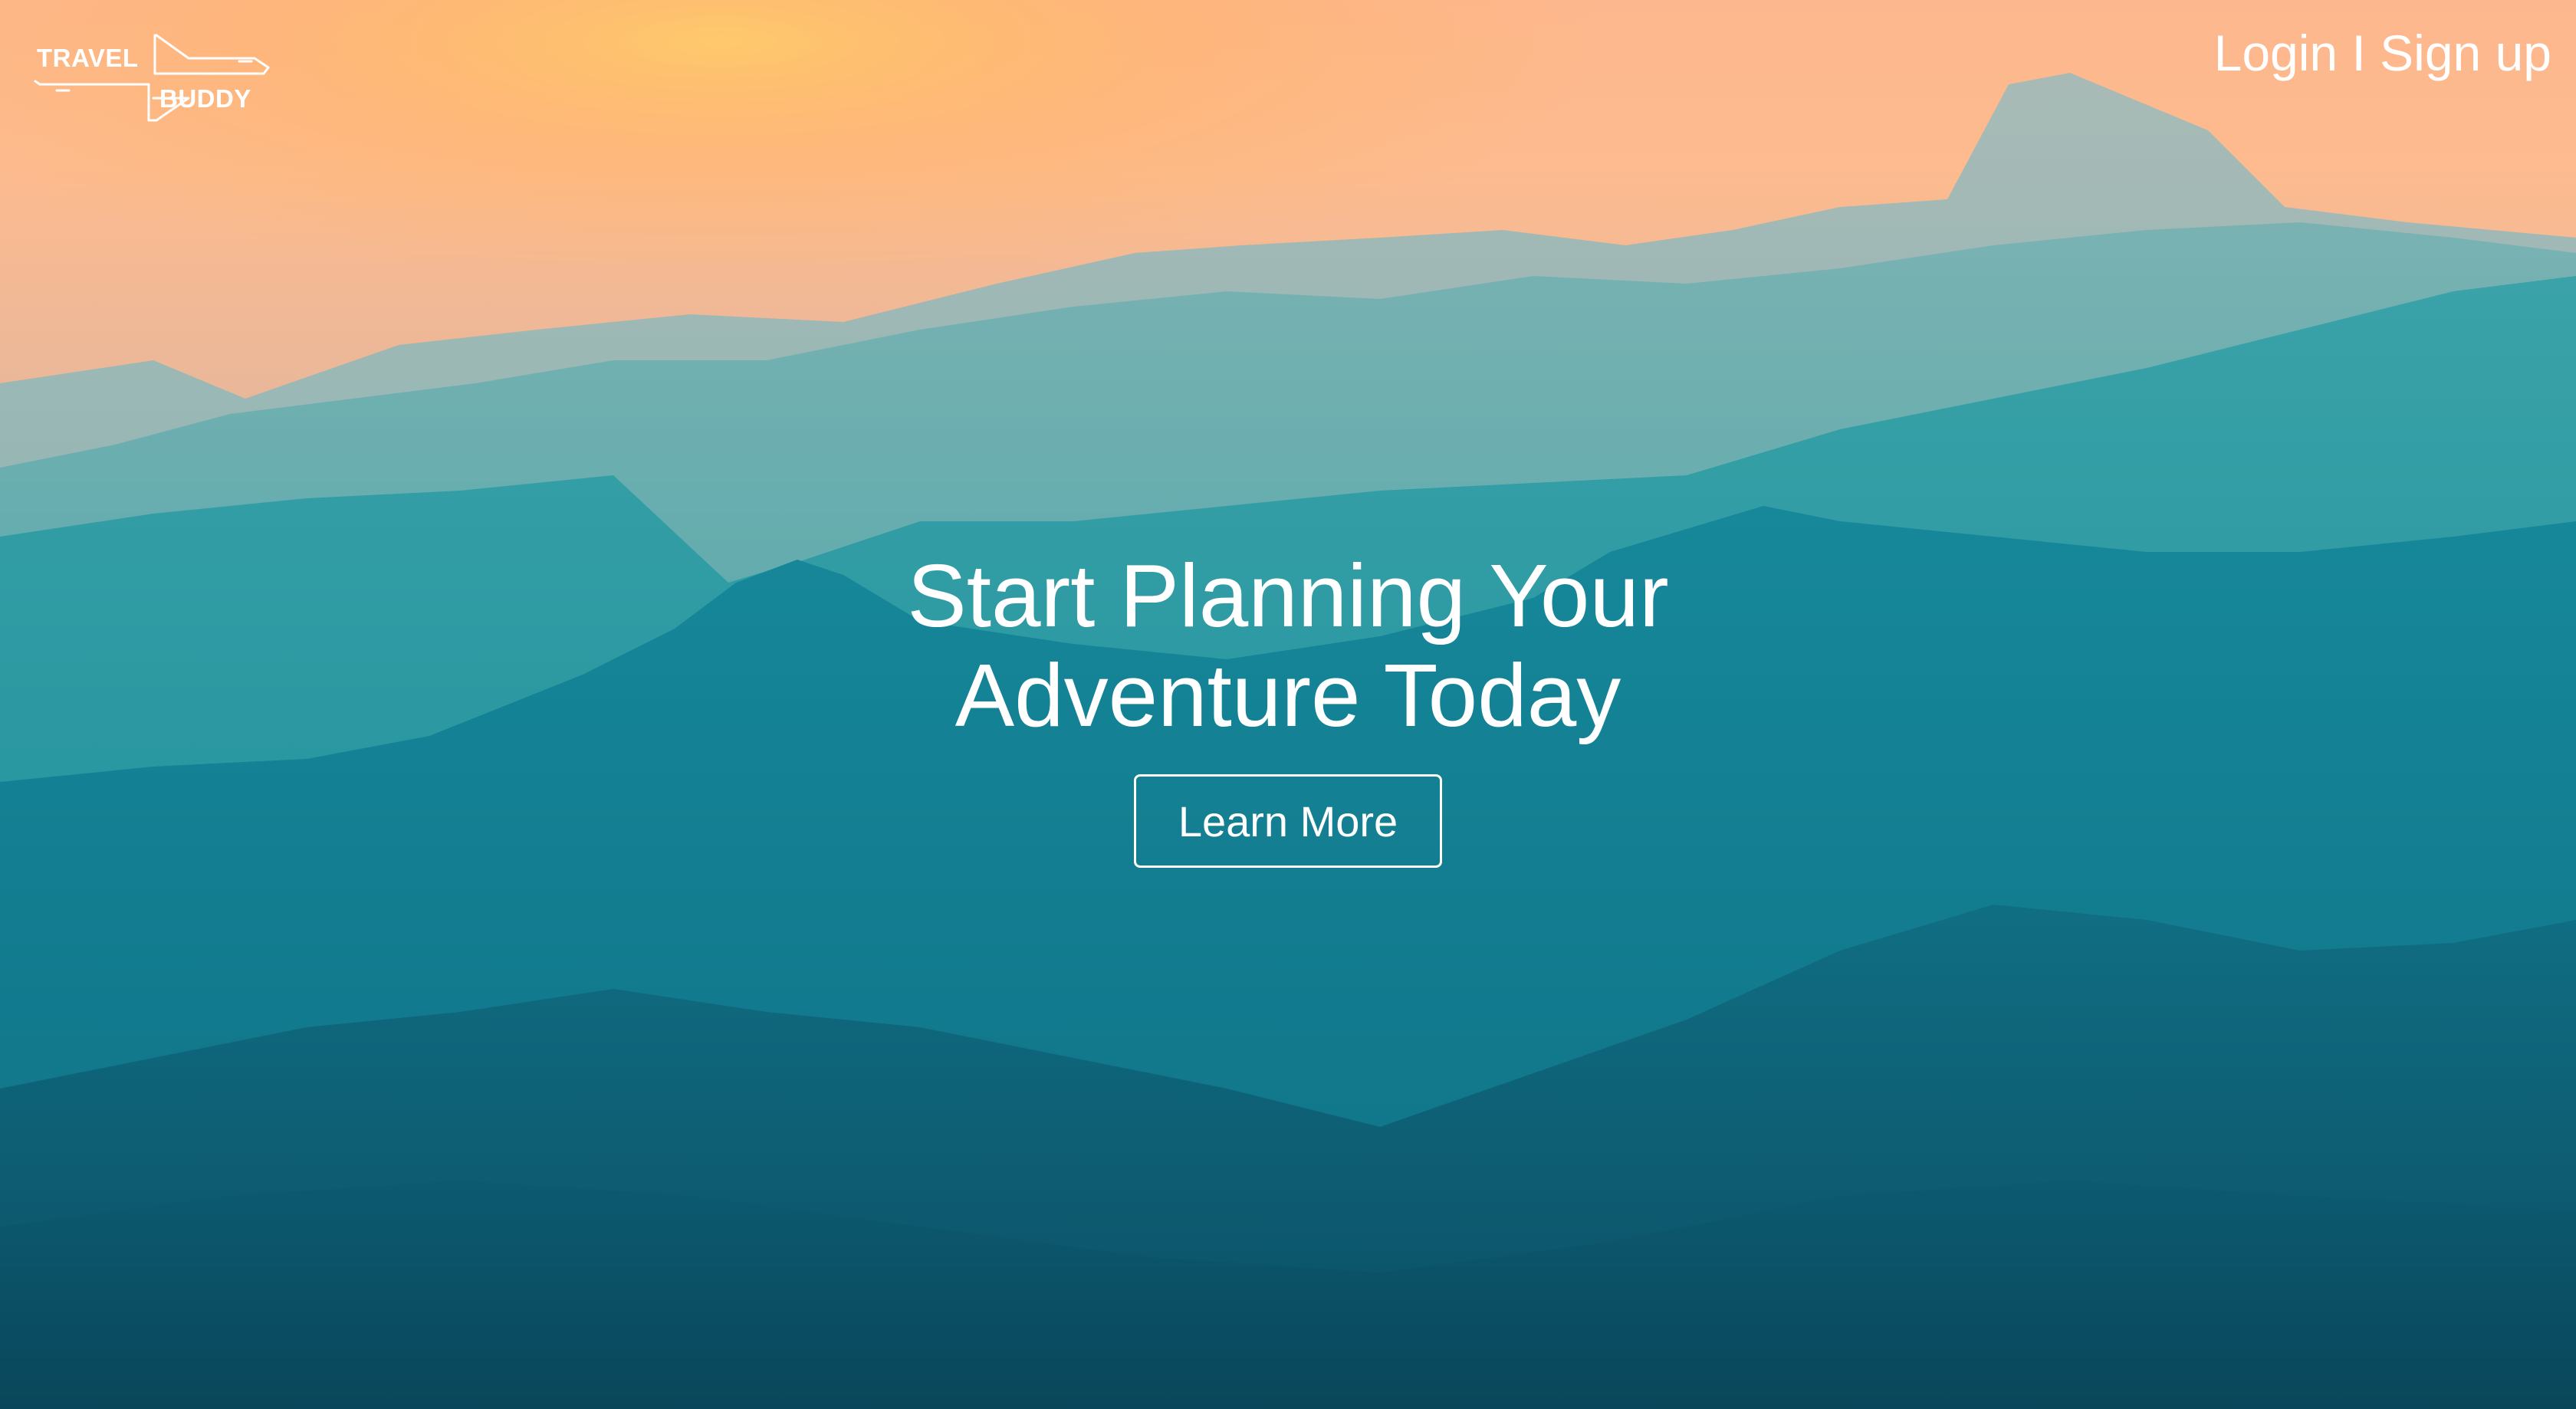  Describe the element at coordinates (1288, 821) in the screenshot. I see `learn-more-button: Learn More` at that location.